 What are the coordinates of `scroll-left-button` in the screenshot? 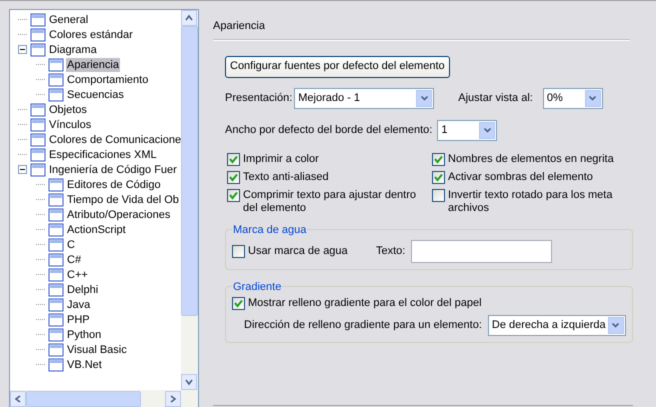 It's located at (18, 398).